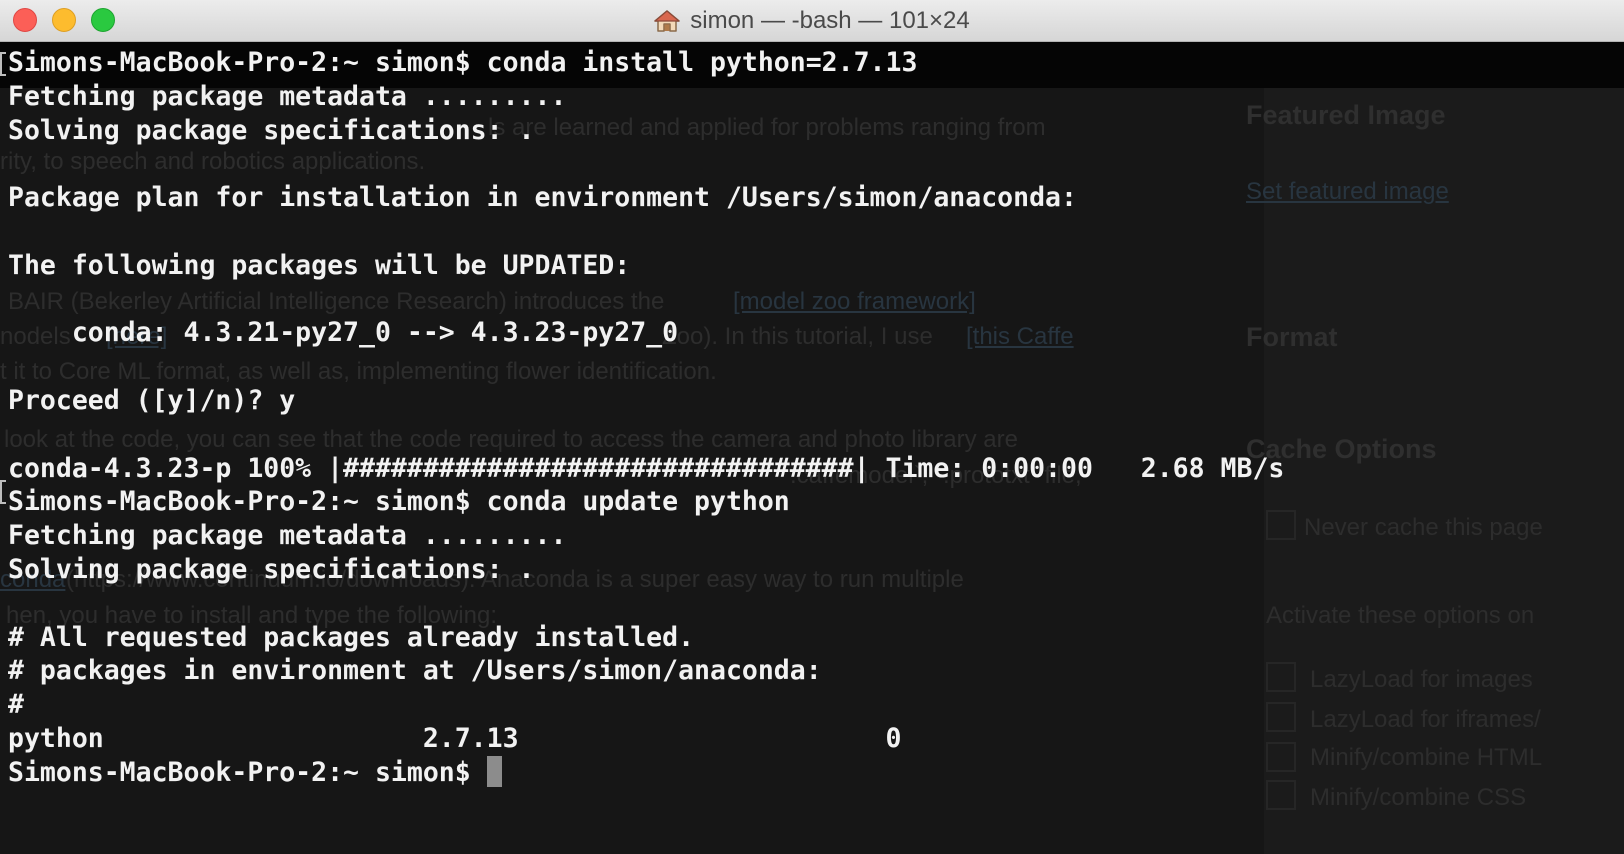 The height and width of the screenshot is (854, 1624). I want to click on terminal-prompt-line: Simons-MacBook-Pro-2:~ simon$, so click(646, 772).